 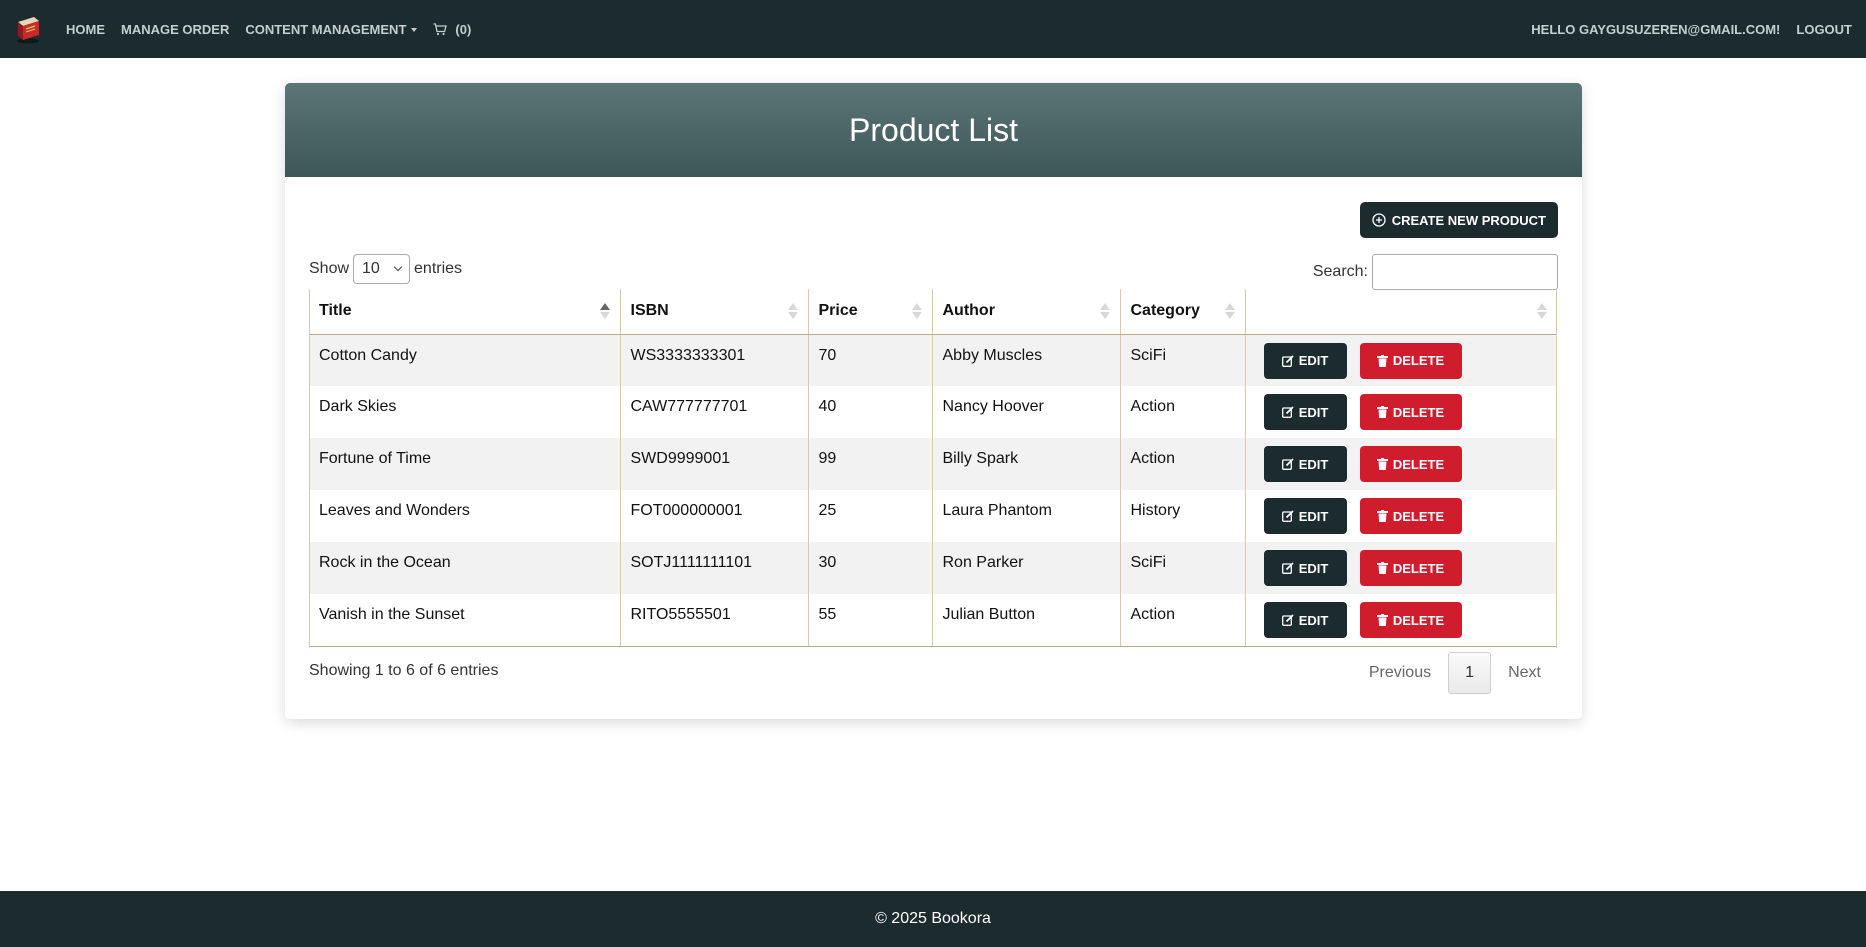 What do you see at coordinates (1026, 412) in the screenshot?
I see `cell-author: Nancy Hoover` at bounding box center [1026, 412].